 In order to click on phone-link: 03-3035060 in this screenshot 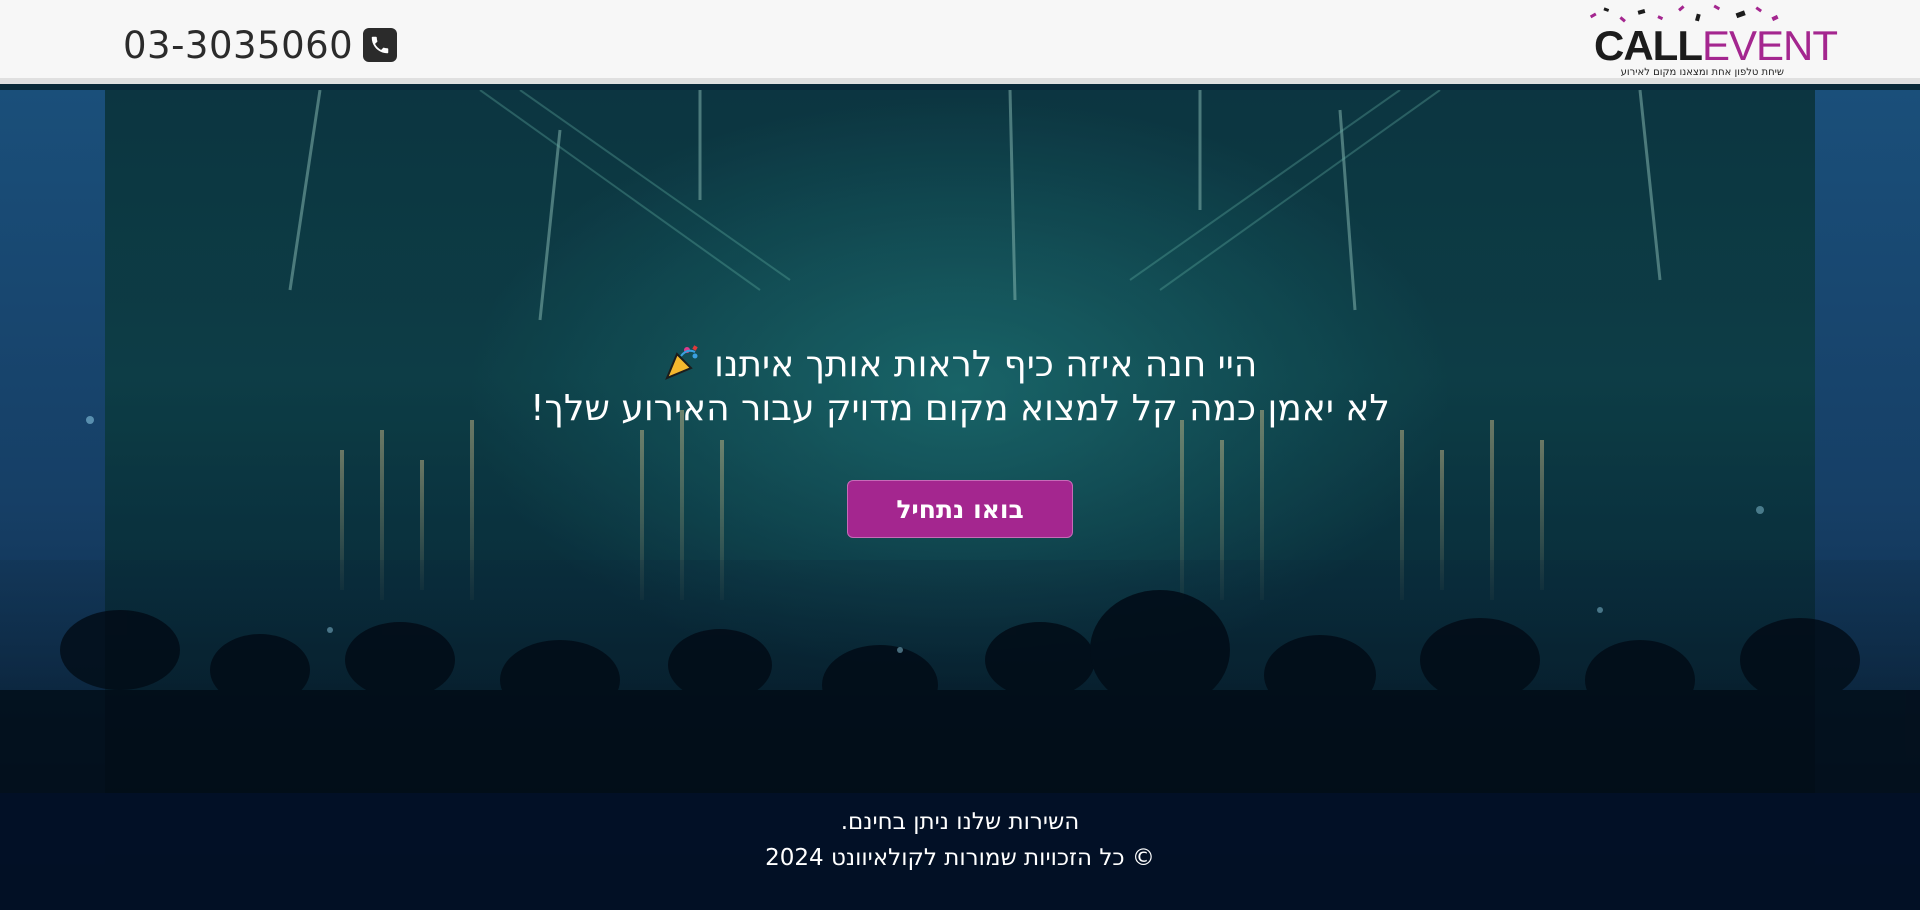, I will do `click(260, 45)`.